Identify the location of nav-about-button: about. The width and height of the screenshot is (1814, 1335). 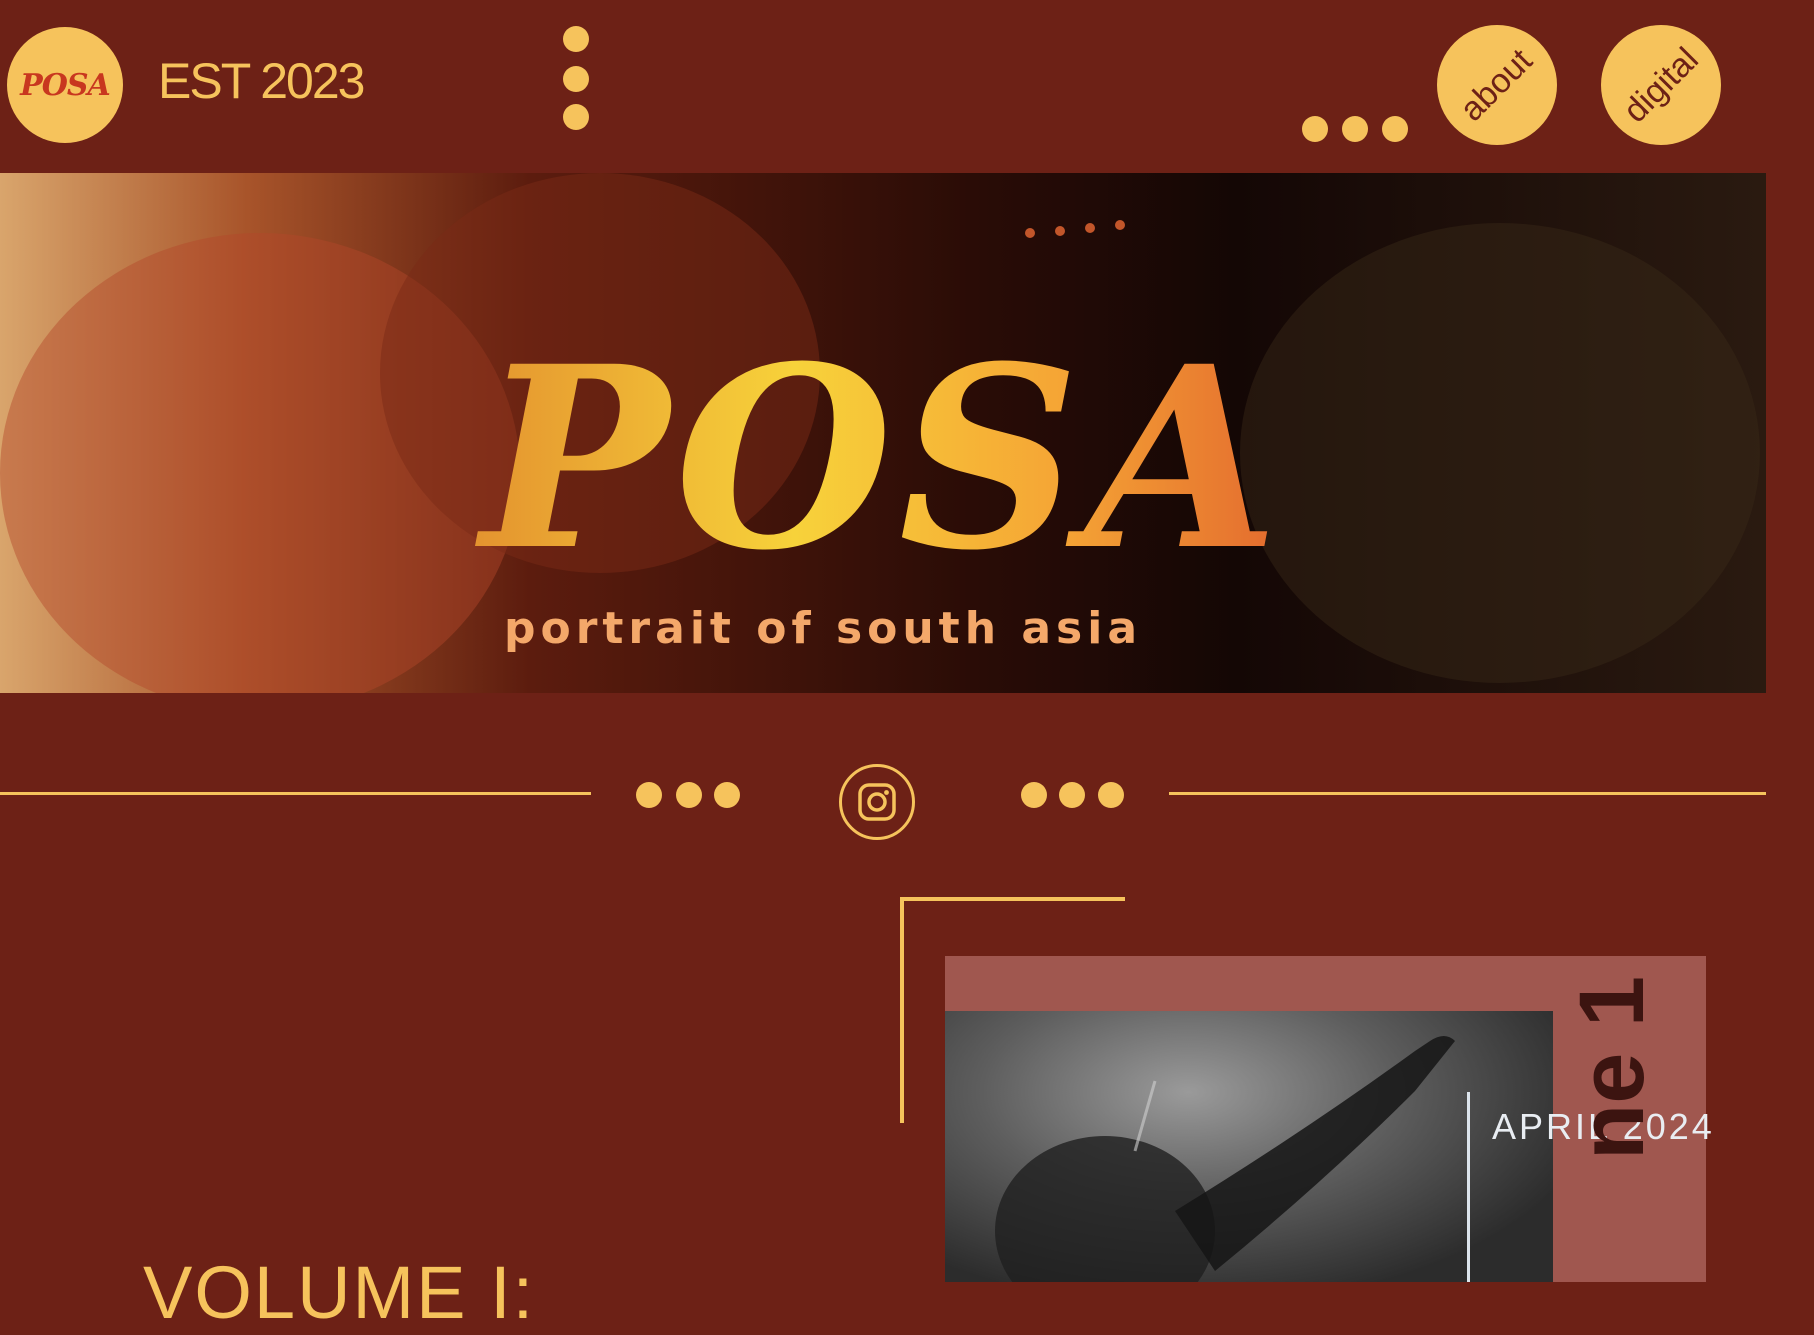
(1497, 85).